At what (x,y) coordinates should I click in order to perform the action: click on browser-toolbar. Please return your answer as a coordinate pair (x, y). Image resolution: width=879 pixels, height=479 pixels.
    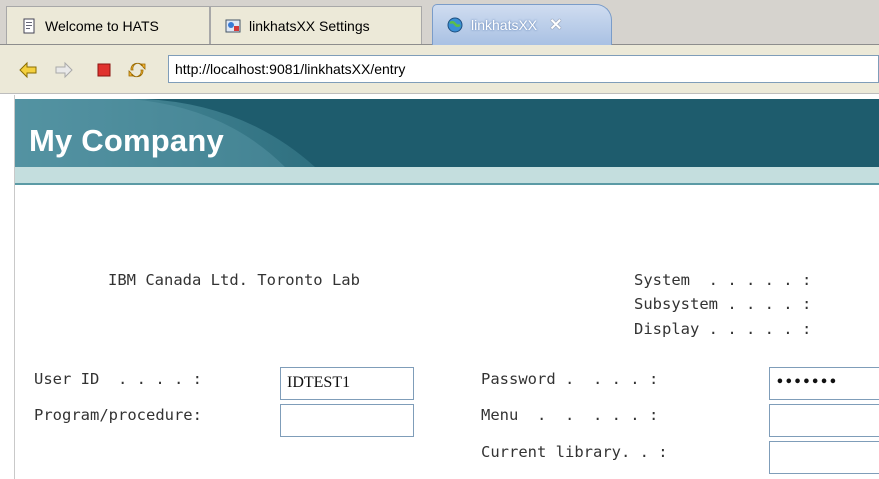
    Looking at the image, I should click on (439, 69).